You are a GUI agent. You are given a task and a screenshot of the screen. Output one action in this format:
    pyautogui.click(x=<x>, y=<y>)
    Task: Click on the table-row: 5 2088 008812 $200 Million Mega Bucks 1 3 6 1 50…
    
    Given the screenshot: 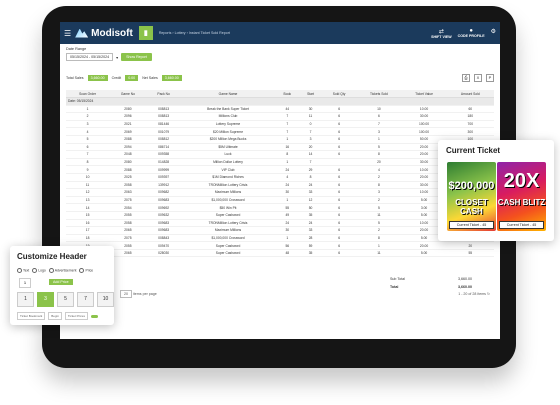 What is the action you would take?
    pyautogui.click(x=280, y=139)
    